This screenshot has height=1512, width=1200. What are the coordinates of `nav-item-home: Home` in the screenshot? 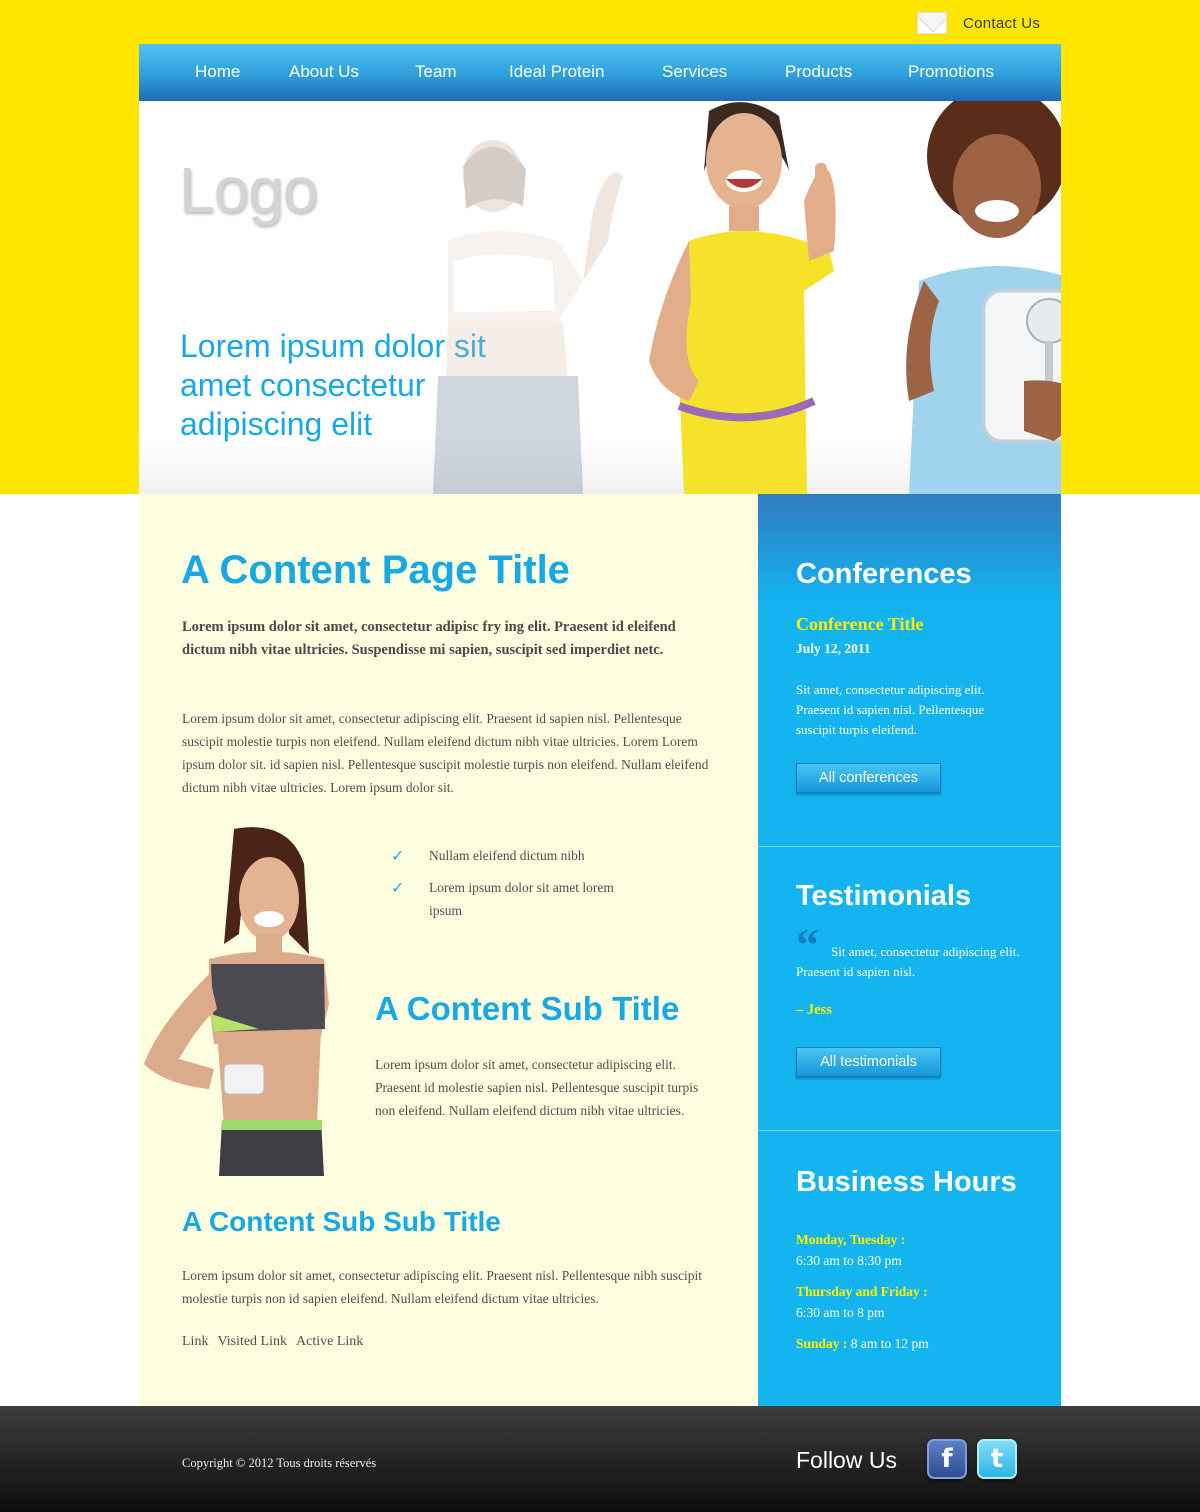 It's located at (217, 72).